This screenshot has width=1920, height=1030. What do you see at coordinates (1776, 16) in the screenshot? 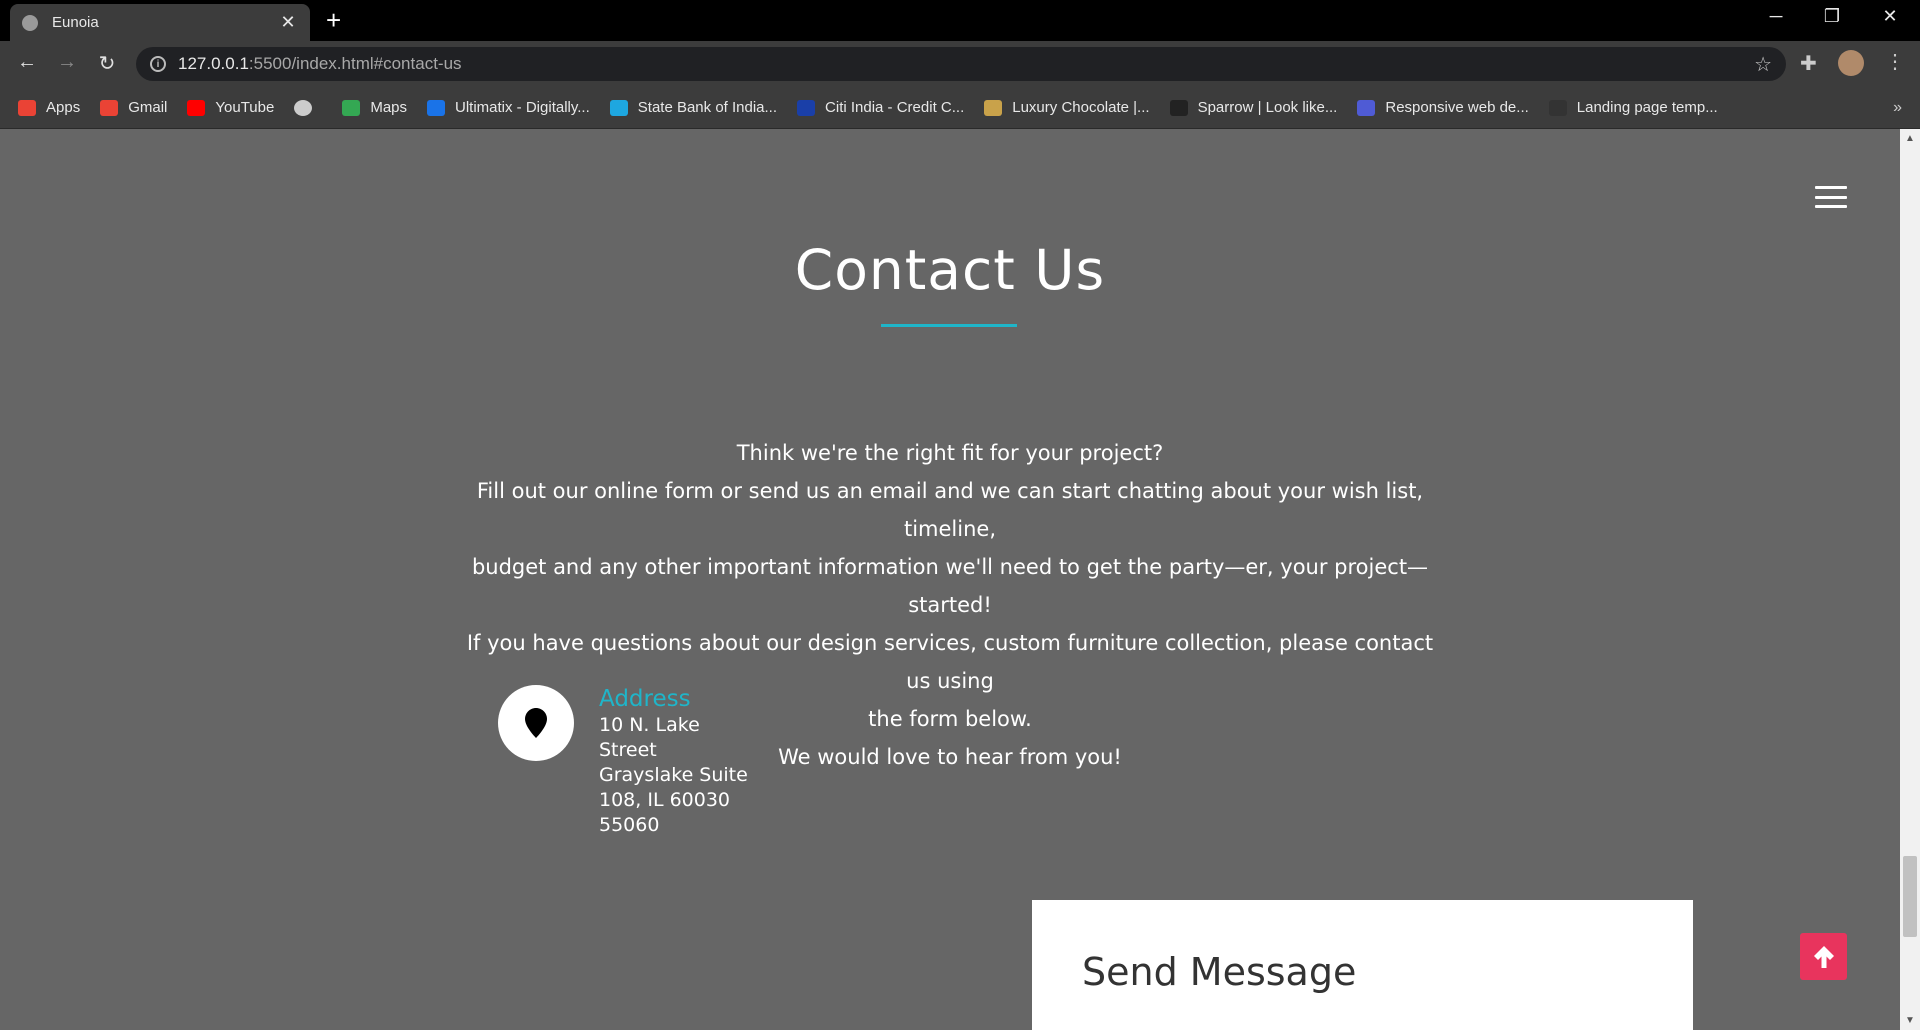
I see `minimize-icon: ─` at bounding box center [1776, 16].